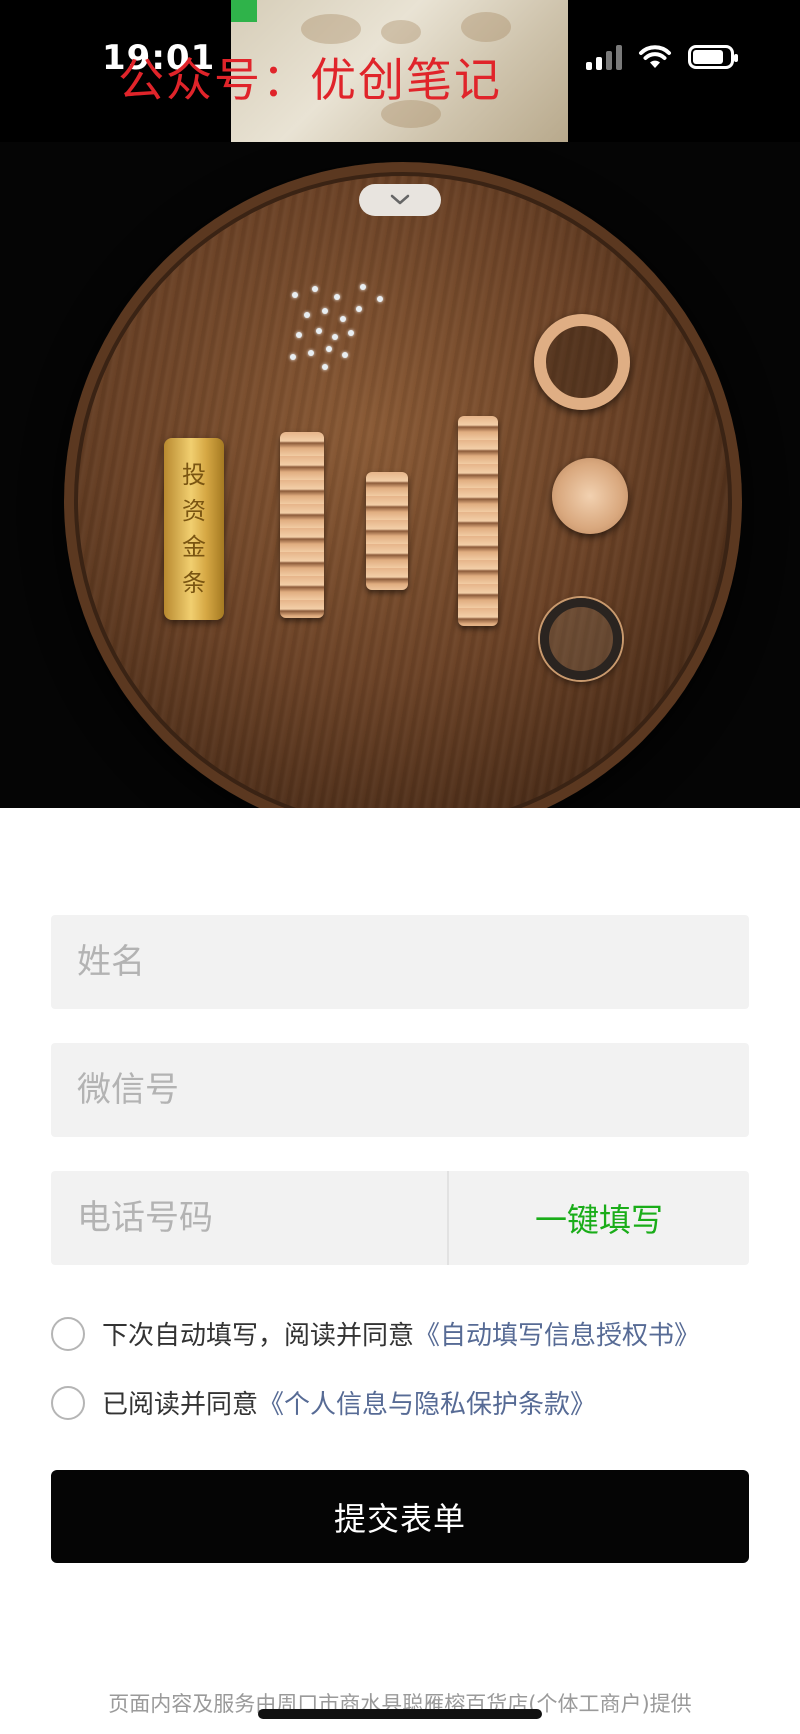  What do you see at coordinates (337, 327) in the screenshot?
I see `diamonds` at bounding box center [337, 327].